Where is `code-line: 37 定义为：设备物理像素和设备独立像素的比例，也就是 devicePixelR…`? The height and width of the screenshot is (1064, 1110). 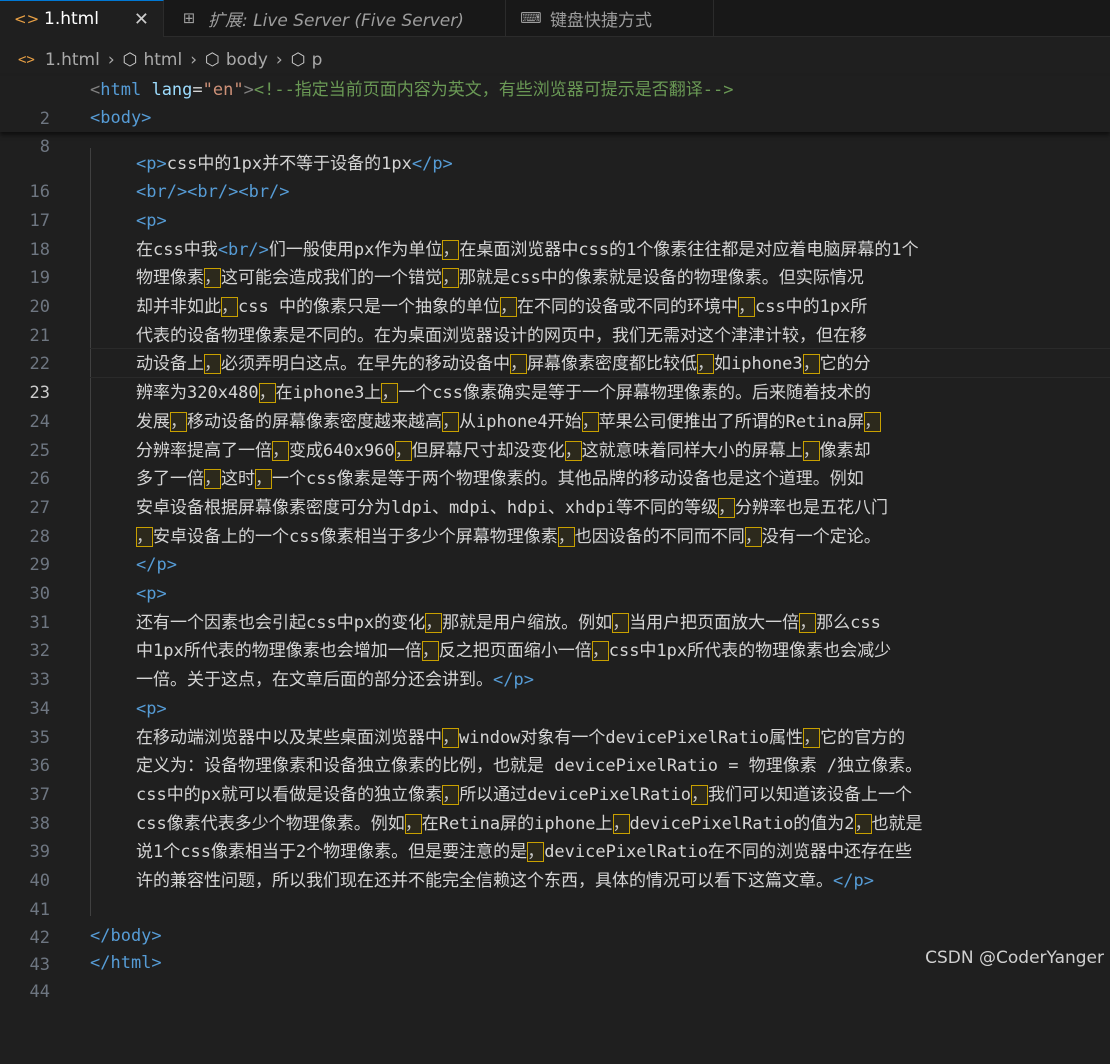
code-line: 37 定义为：设备物理像素和设备独立像素的比例，也就是 devicePixelR… is located at coordinates (555, 778).